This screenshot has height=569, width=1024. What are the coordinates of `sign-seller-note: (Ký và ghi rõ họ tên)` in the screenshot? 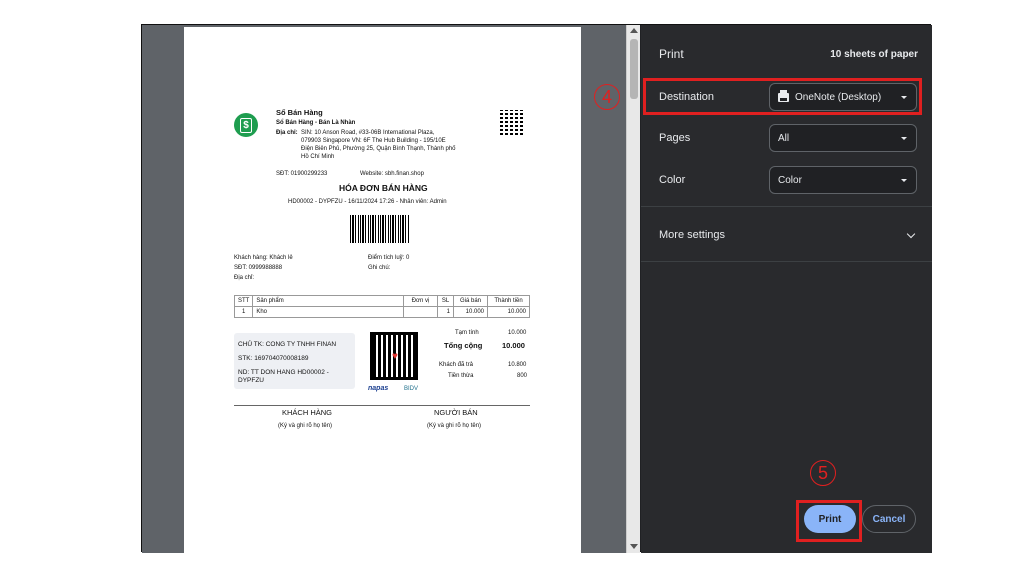 It's located at (454, 426).